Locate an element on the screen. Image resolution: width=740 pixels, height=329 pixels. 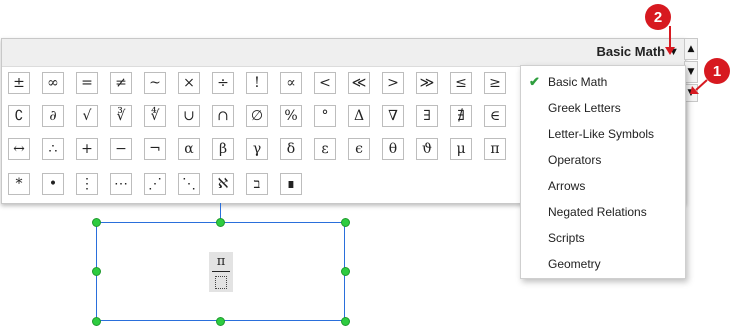
resize-handle-bottom-right is located at coordinates (345, 321).